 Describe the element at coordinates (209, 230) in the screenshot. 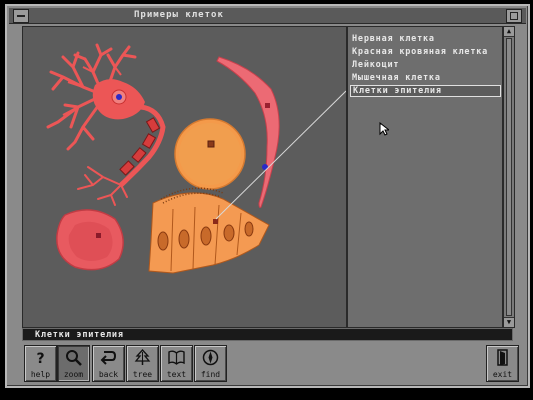

I see `epithelium-cells` at that location.